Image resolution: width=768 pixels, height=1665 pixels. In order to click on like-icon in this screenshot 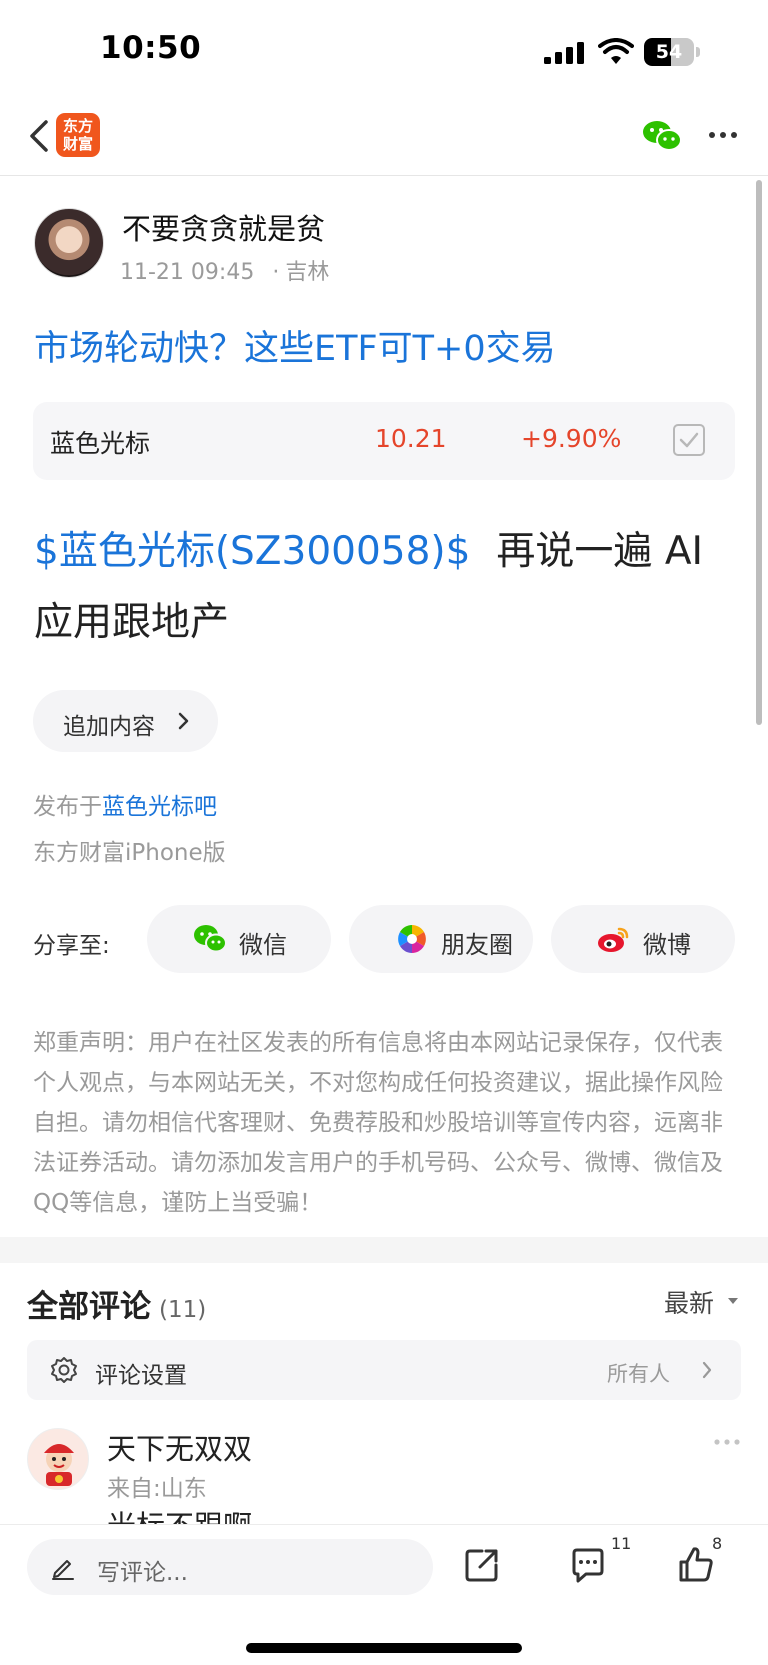, I will do `click(696, 1565)`.